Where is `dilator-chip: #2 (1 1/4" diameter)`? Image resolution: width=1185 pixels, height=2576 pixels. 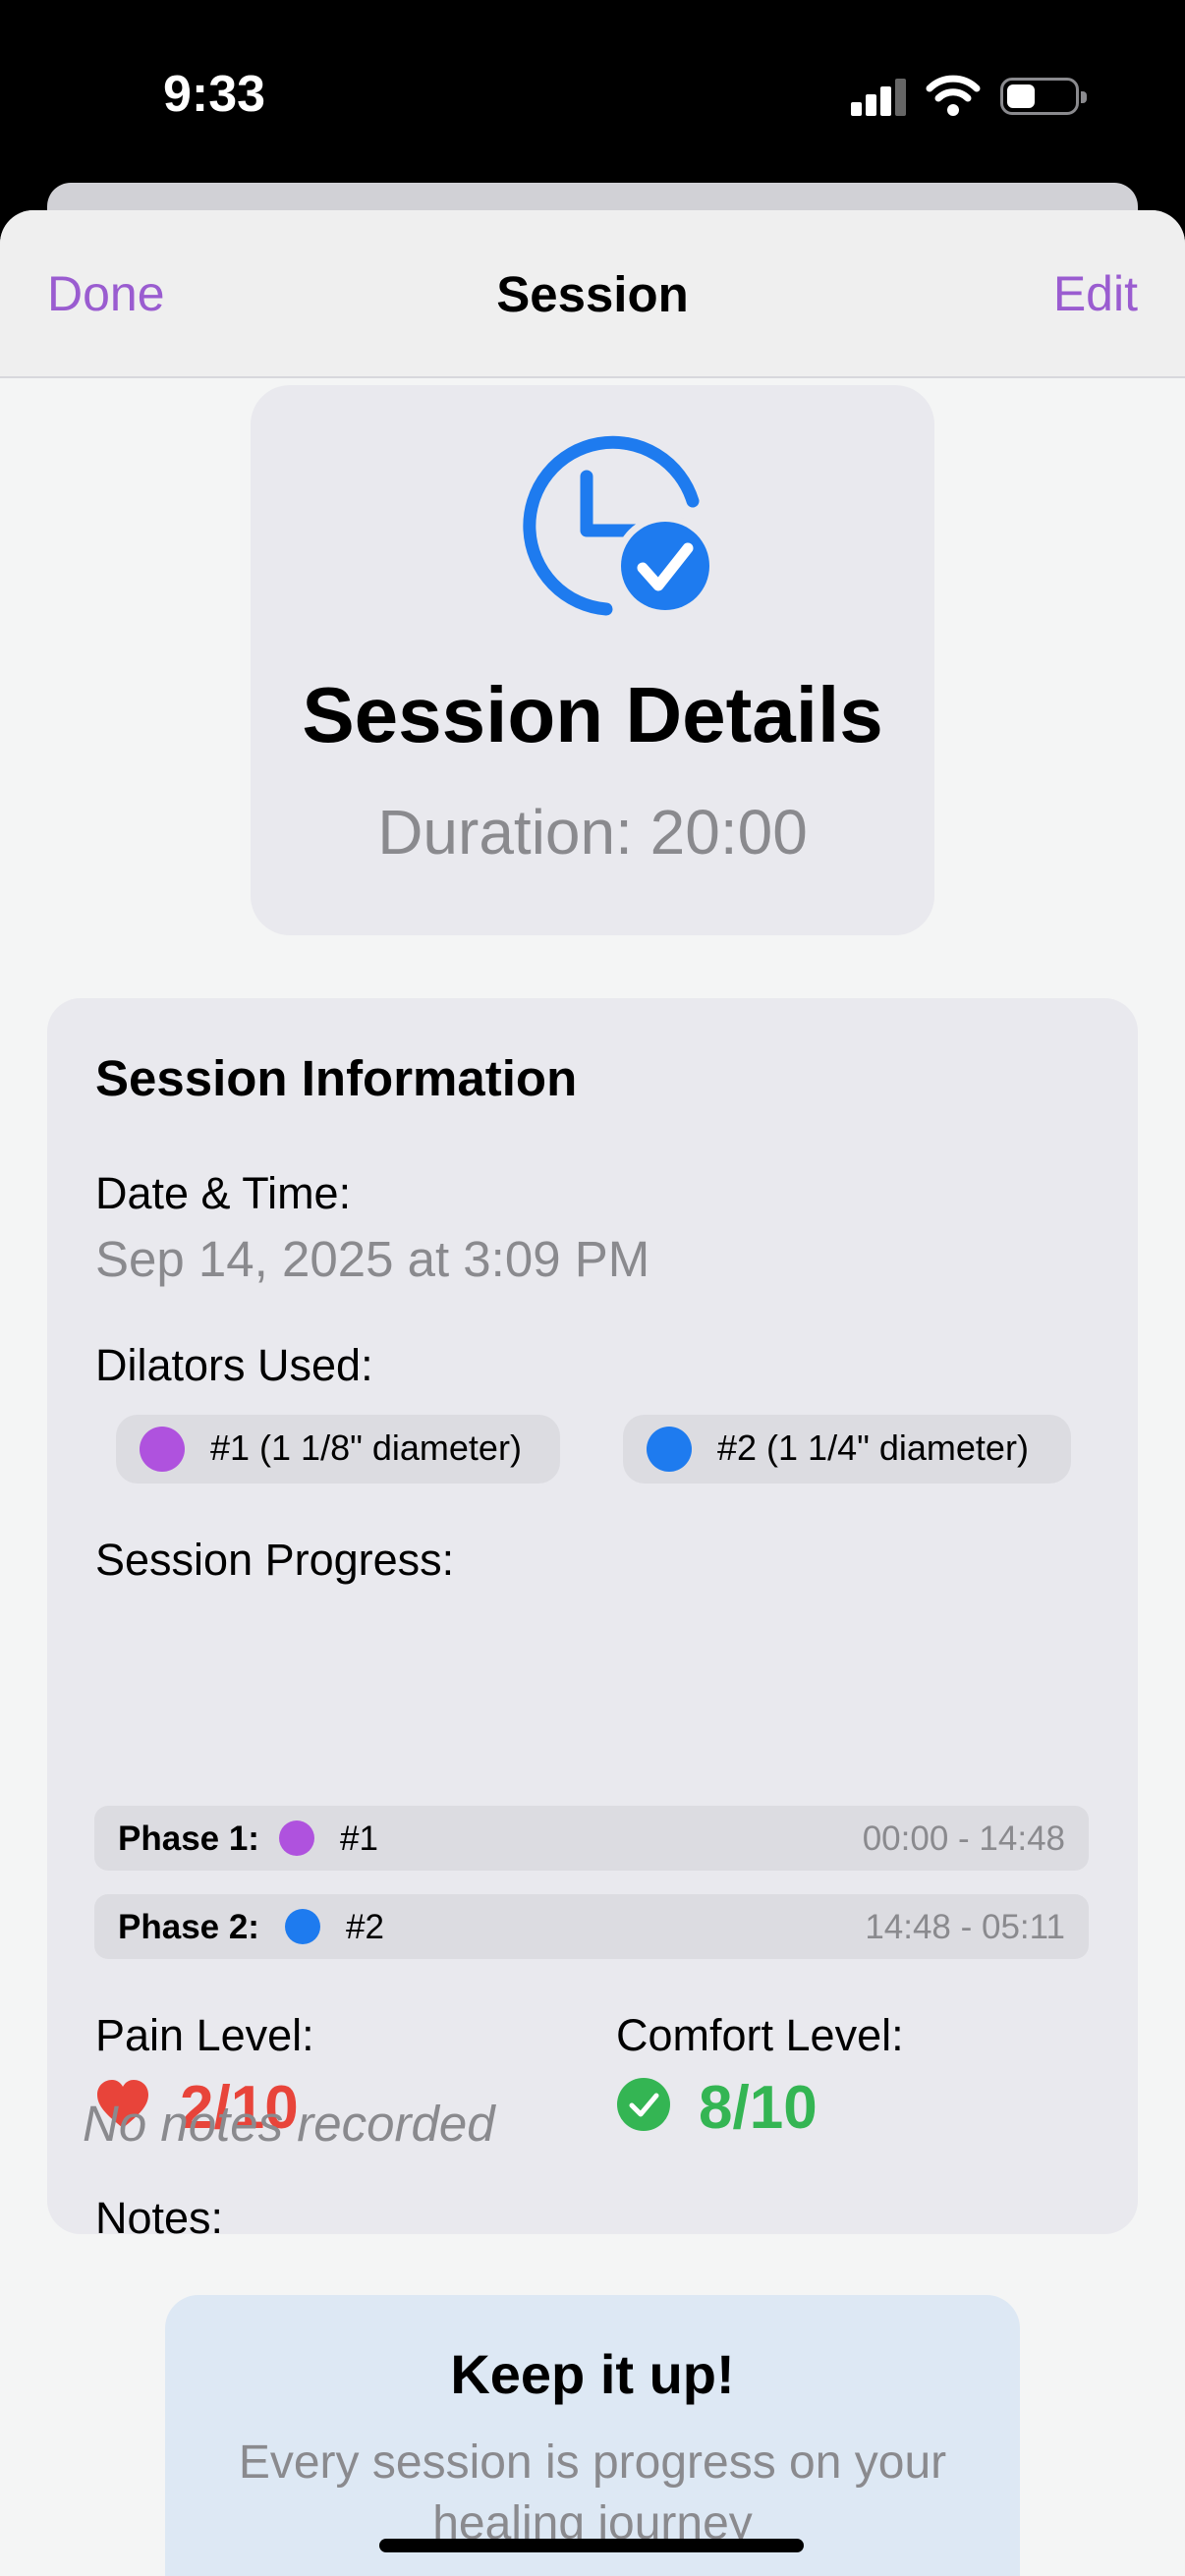 dilator-chip: #2 (1 1/4" diameter) is located at coordinates (847, 1449).